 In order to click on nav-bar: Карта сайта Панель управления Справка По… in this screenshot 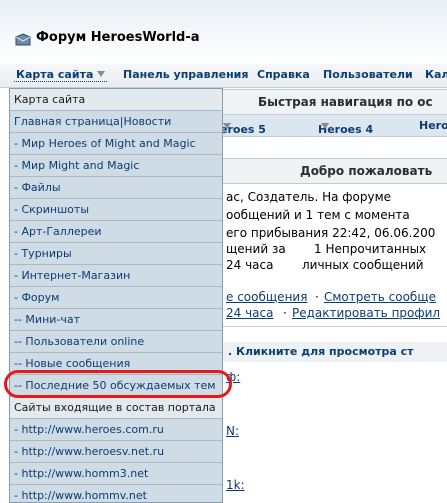, I will do `click(223, 76)`.